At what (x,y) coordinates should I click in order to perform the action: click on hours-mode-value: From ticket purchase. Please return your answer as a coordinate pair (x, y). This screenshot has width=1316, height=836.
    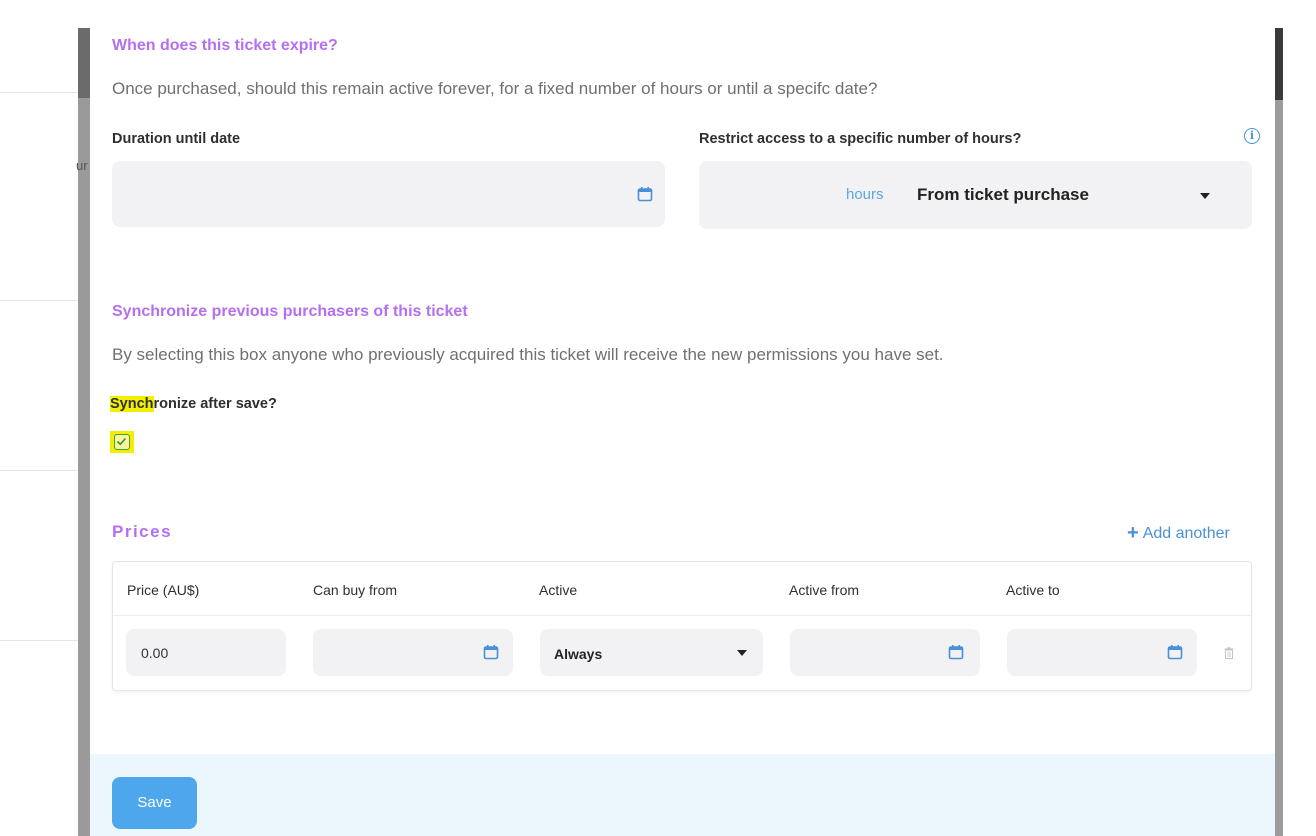
    Looking at the image, I should click on (1003, 194).